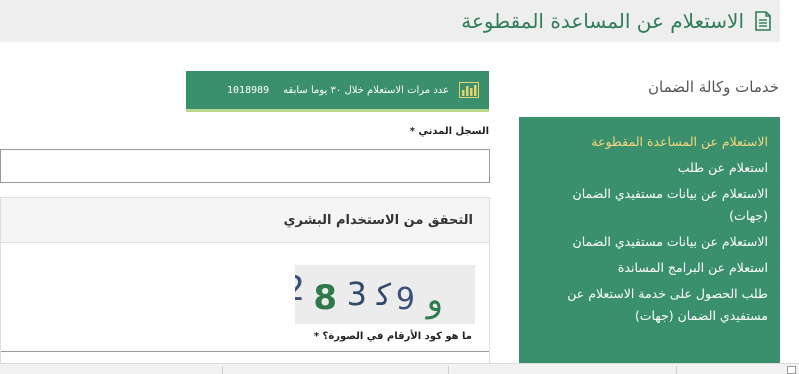  I want to click on sidebar-item-support-programs: استعلام عن البرامج المساندة, so click(649, 268).